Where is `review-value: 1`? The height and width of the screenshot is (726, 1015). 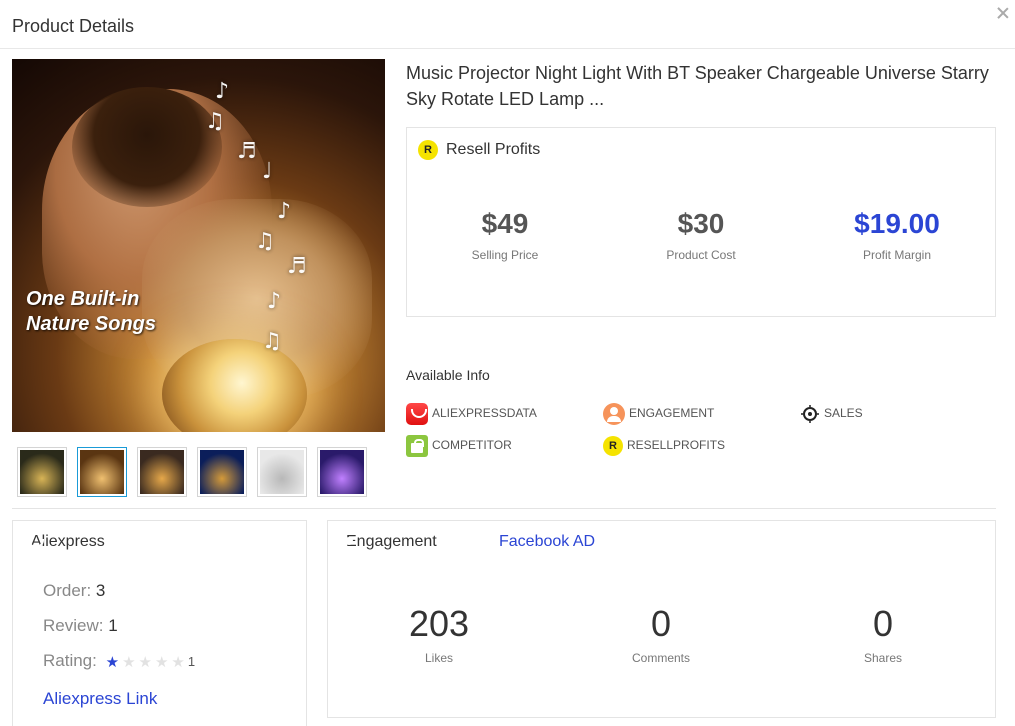
review-value: 1 is located at coordinates (113, 625).